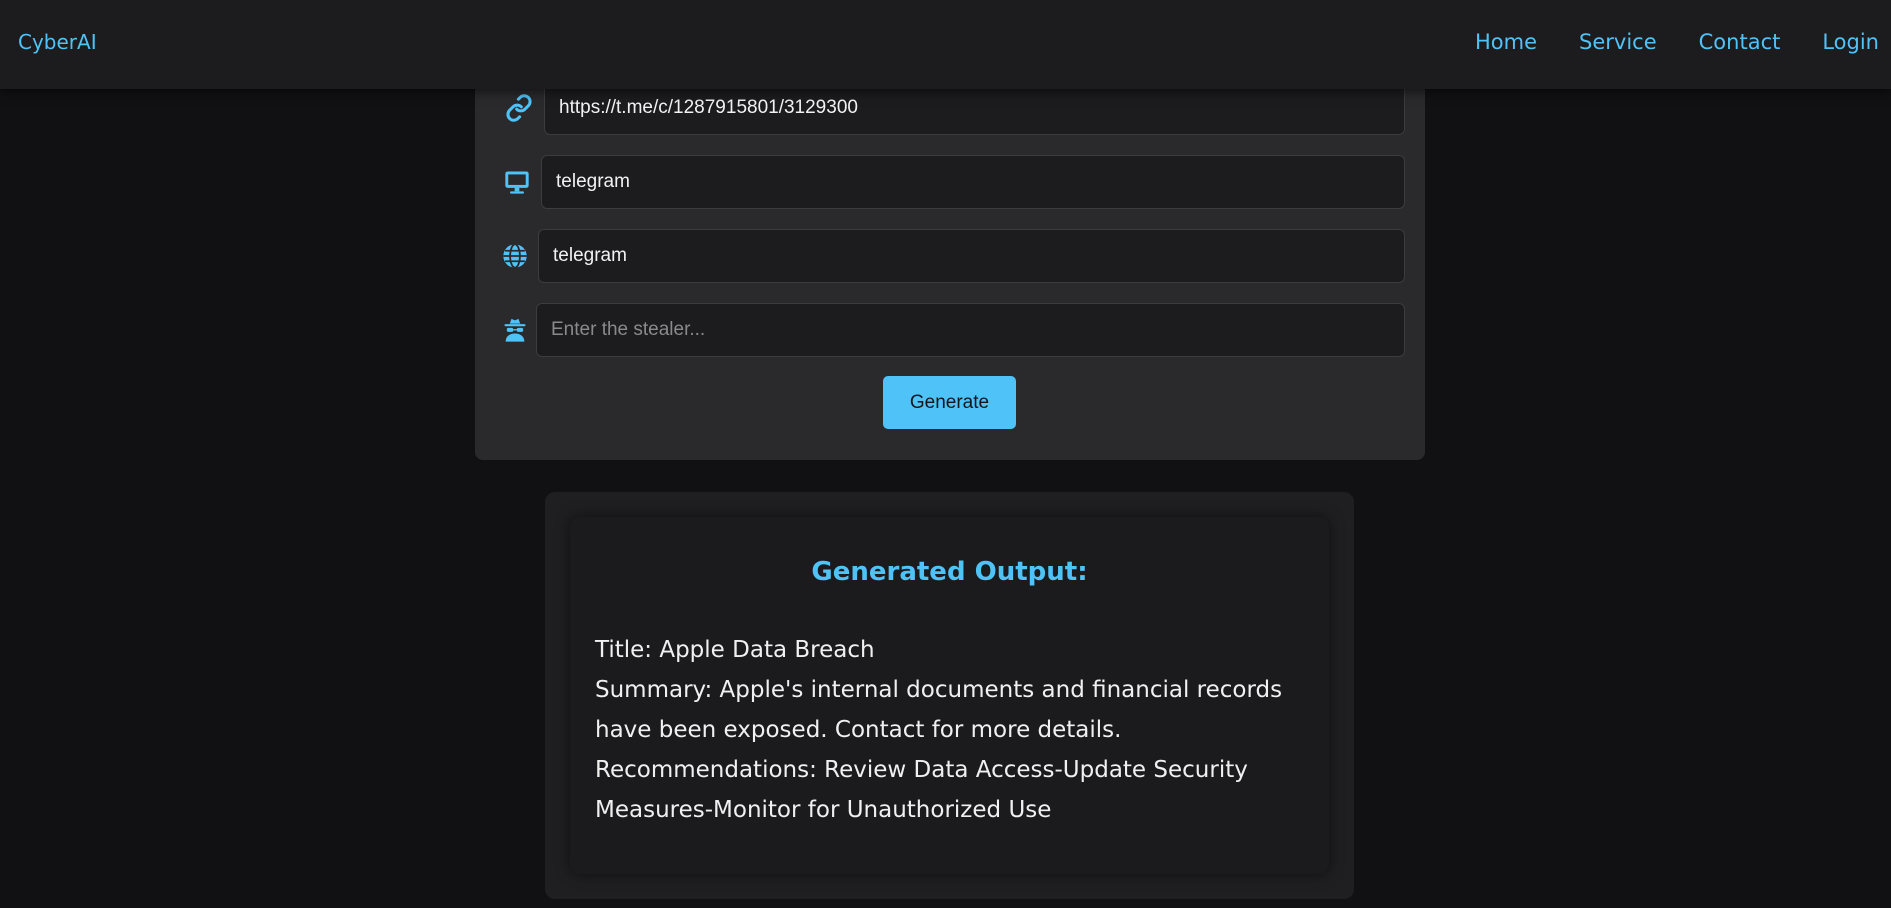 Image resolution: width=1891 pixels, height=908 pixels. What do you see at coordinates (735, 650) in the screenshot?
I see `output-title-line: Title: Apple Data Breach` at bounding box center [735, 650].